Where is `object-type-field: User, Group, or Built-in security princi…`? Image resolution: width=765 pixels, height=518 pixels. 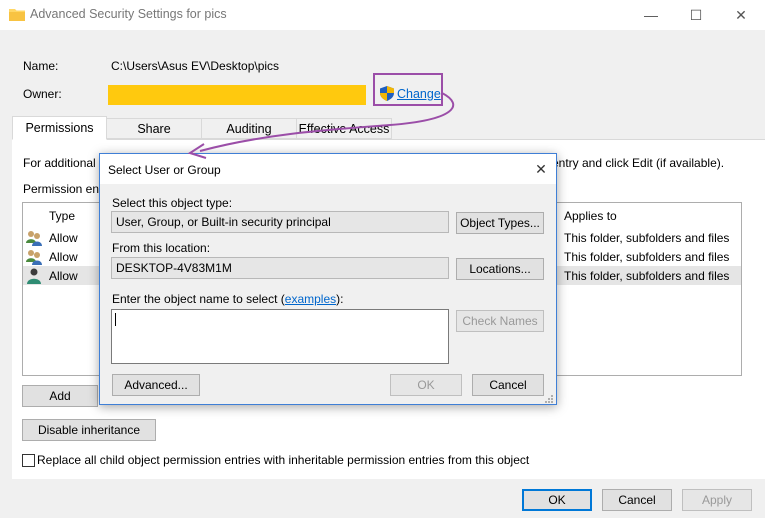 object-type-field: User, Group, or Built-in security princi… is located at coordinates (280, 222).